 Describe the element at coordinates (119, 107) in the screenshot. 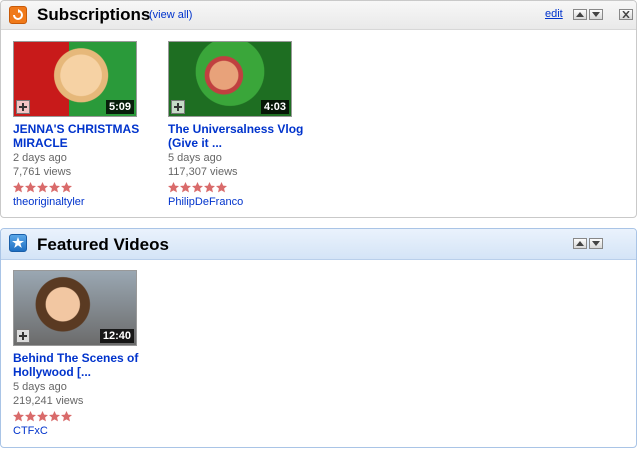

I see `video-duration: 5:09` at that location.